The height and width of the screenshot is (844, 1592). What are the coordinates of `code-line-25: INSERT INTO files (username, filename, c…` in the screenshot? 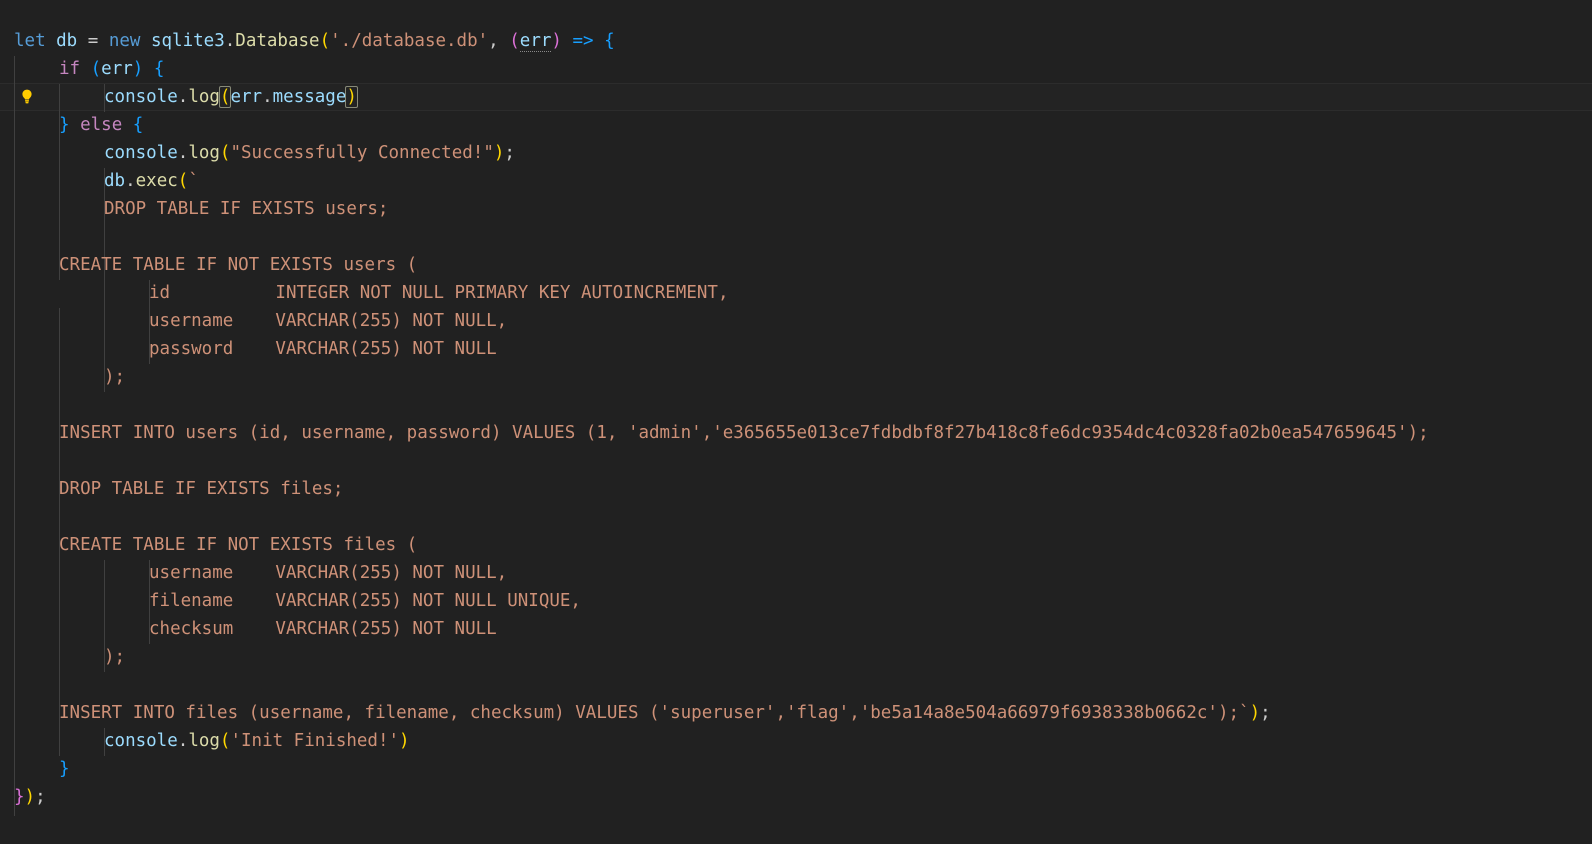 It's located at (665, 713).